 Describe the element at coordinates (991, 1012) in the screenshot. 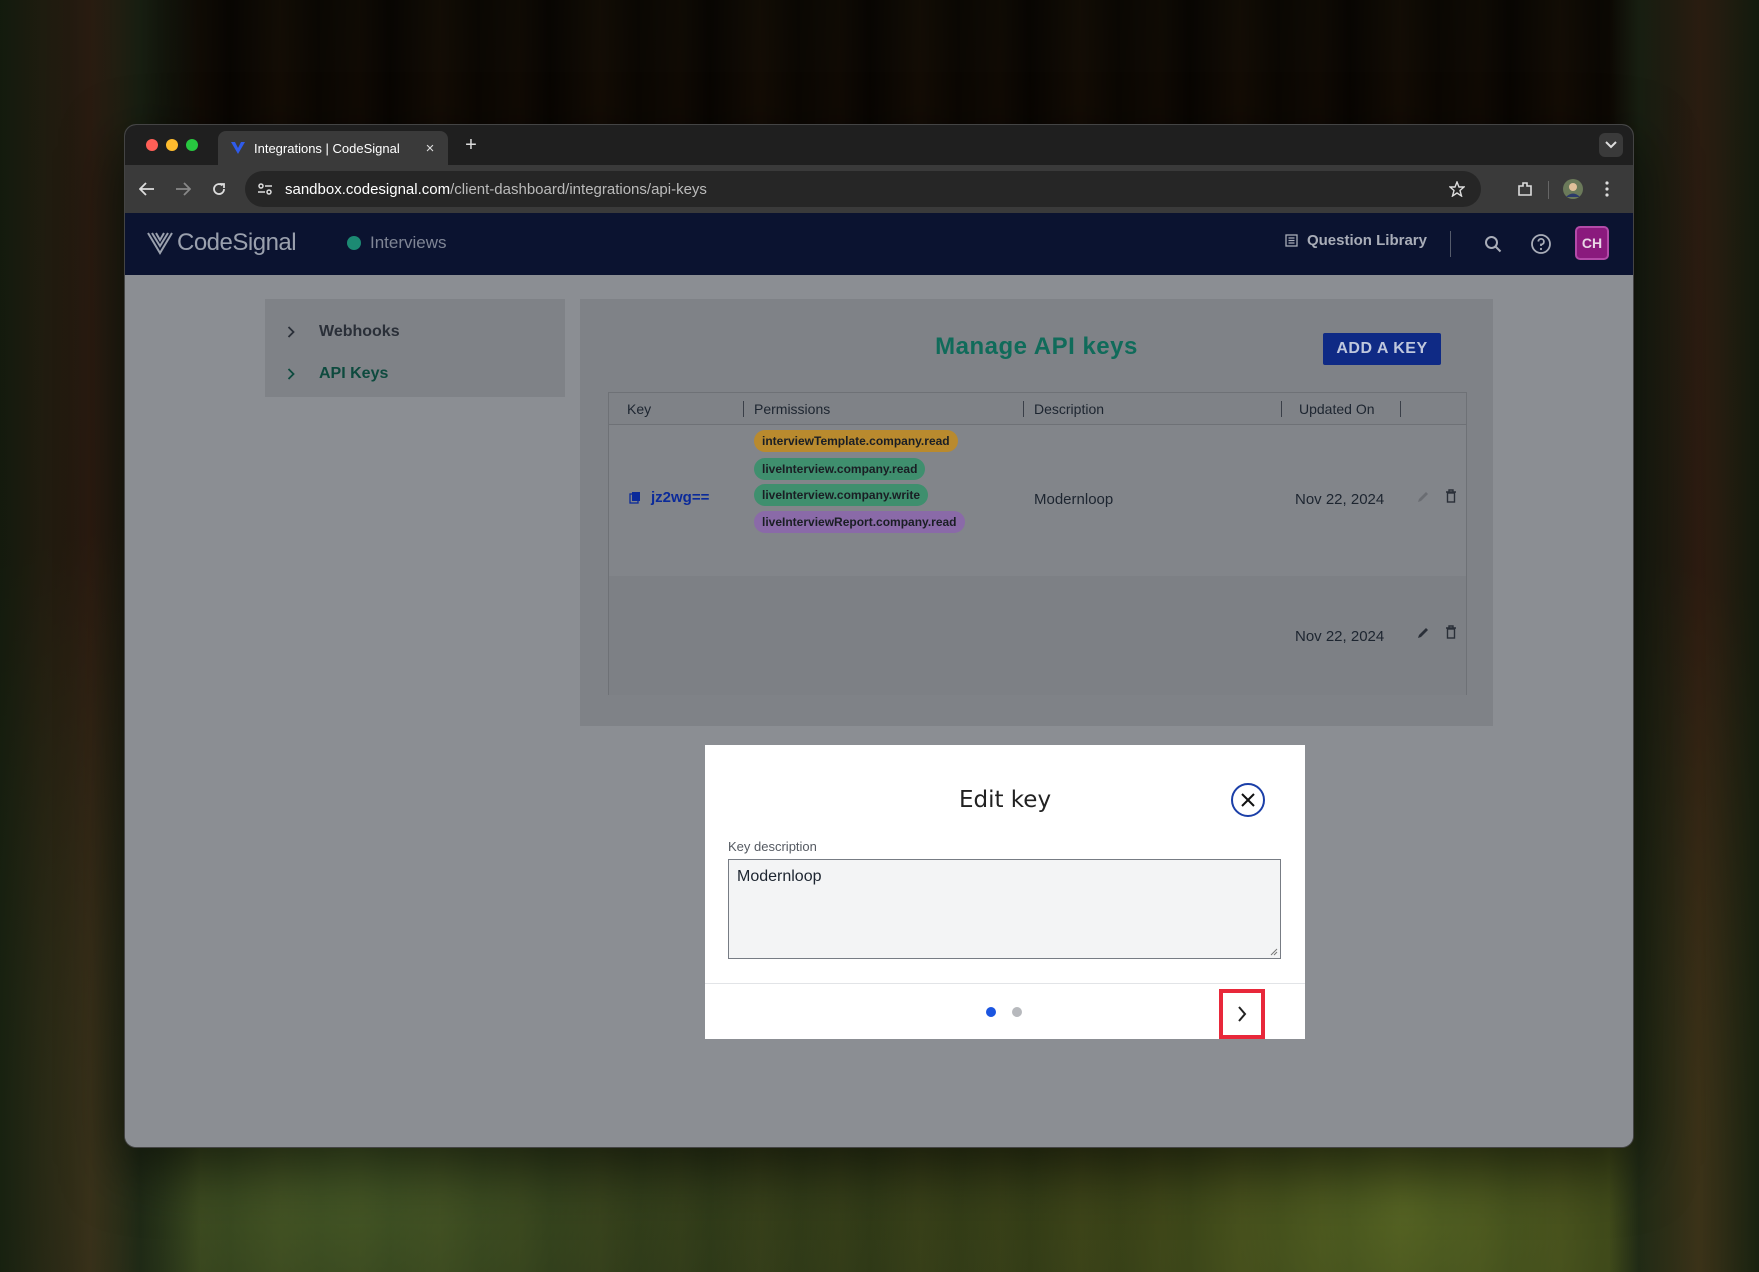

I see `pagination-dot-active` at that location.